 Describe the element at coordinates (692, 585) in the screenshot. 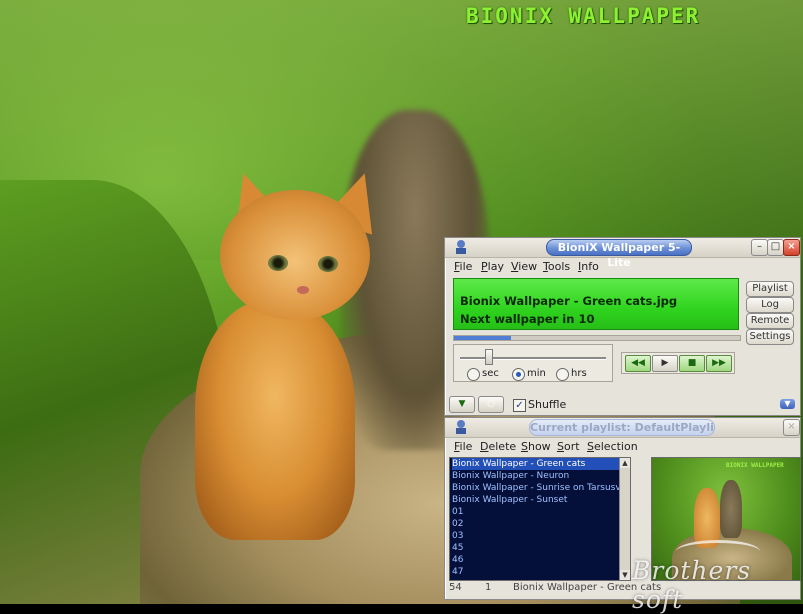

I see `watermark: Brothers soft` at that location.